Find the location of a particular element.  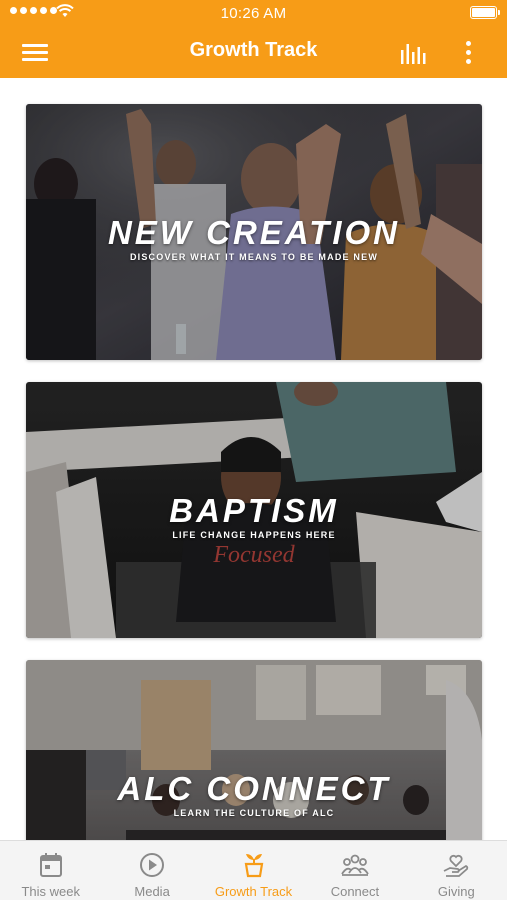

tab-label: Giving is located at coordinates (456, 891).